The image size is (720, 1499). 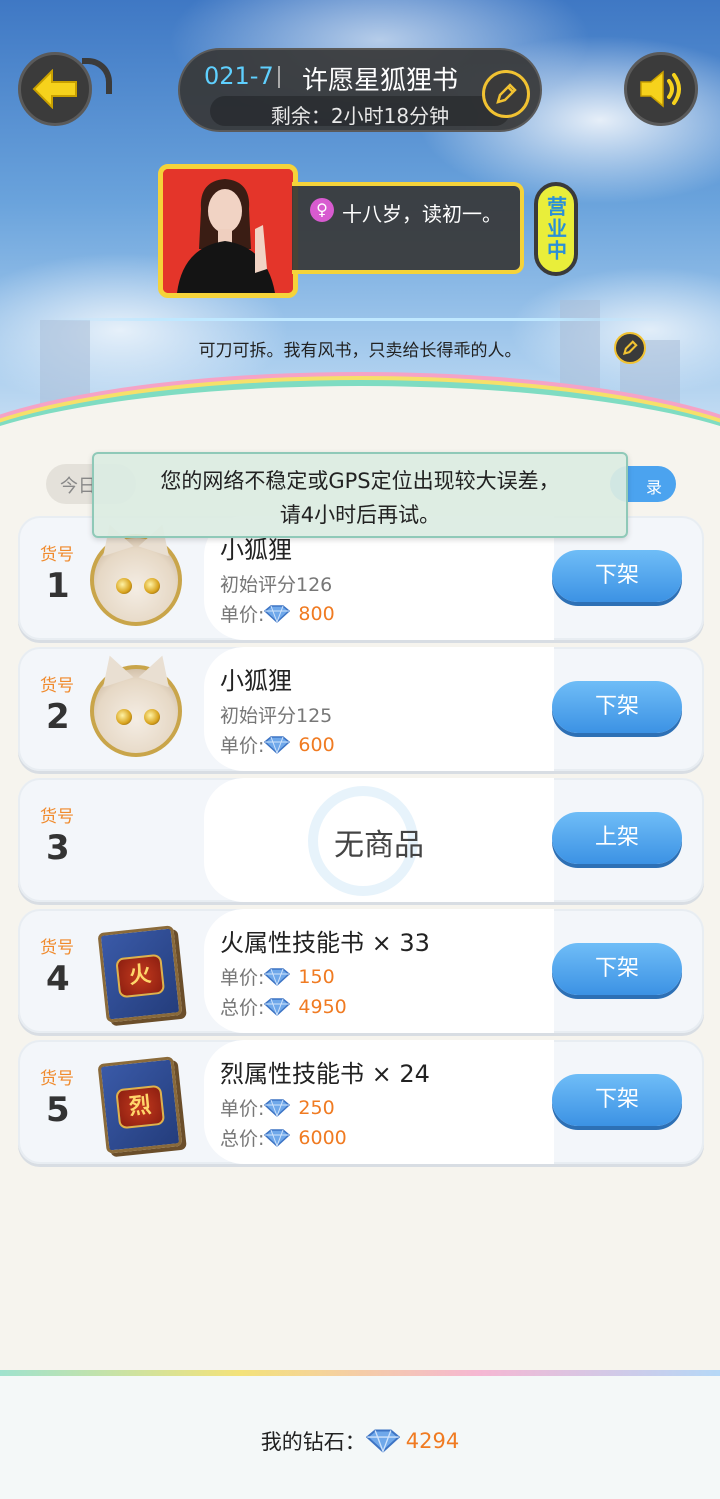 I want to click on slot-number: 4, so click(x=58, y=979).